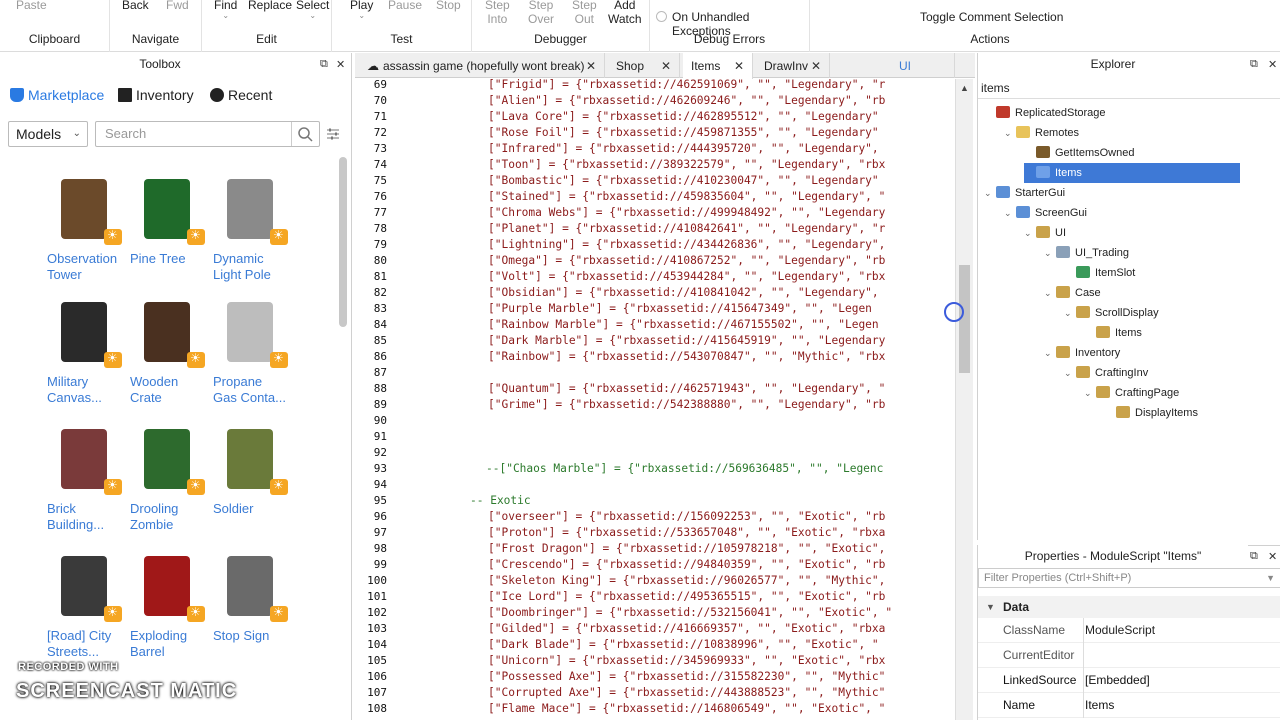 This screenshot has width=1280, height=720. I want to click on toolbox-item: Exploding Barrel, so click(171, 605).